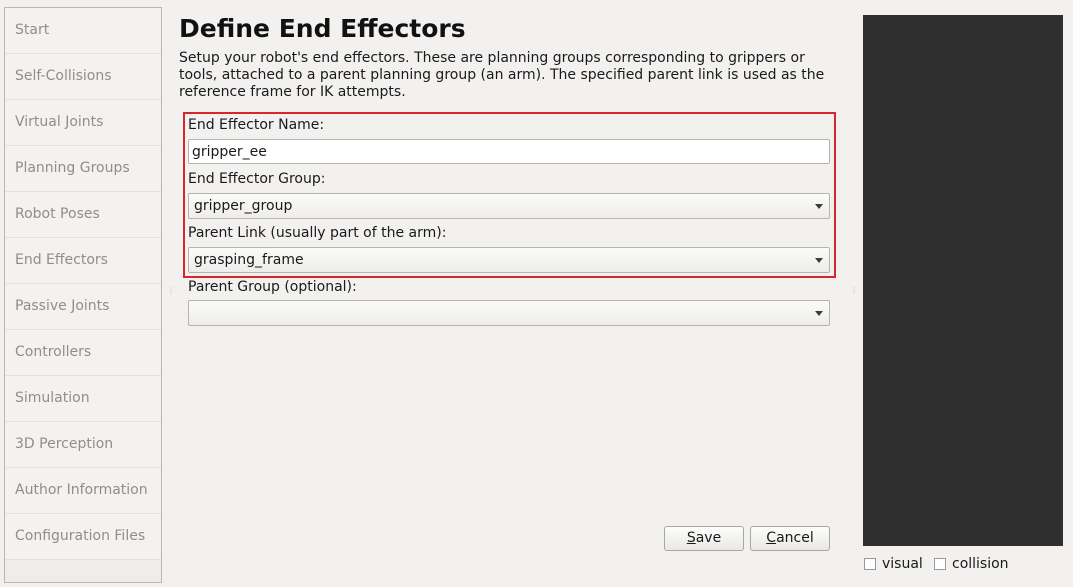  I want to click on sidebar-item-configuration-files: Configuration Files, so click(83, 537).